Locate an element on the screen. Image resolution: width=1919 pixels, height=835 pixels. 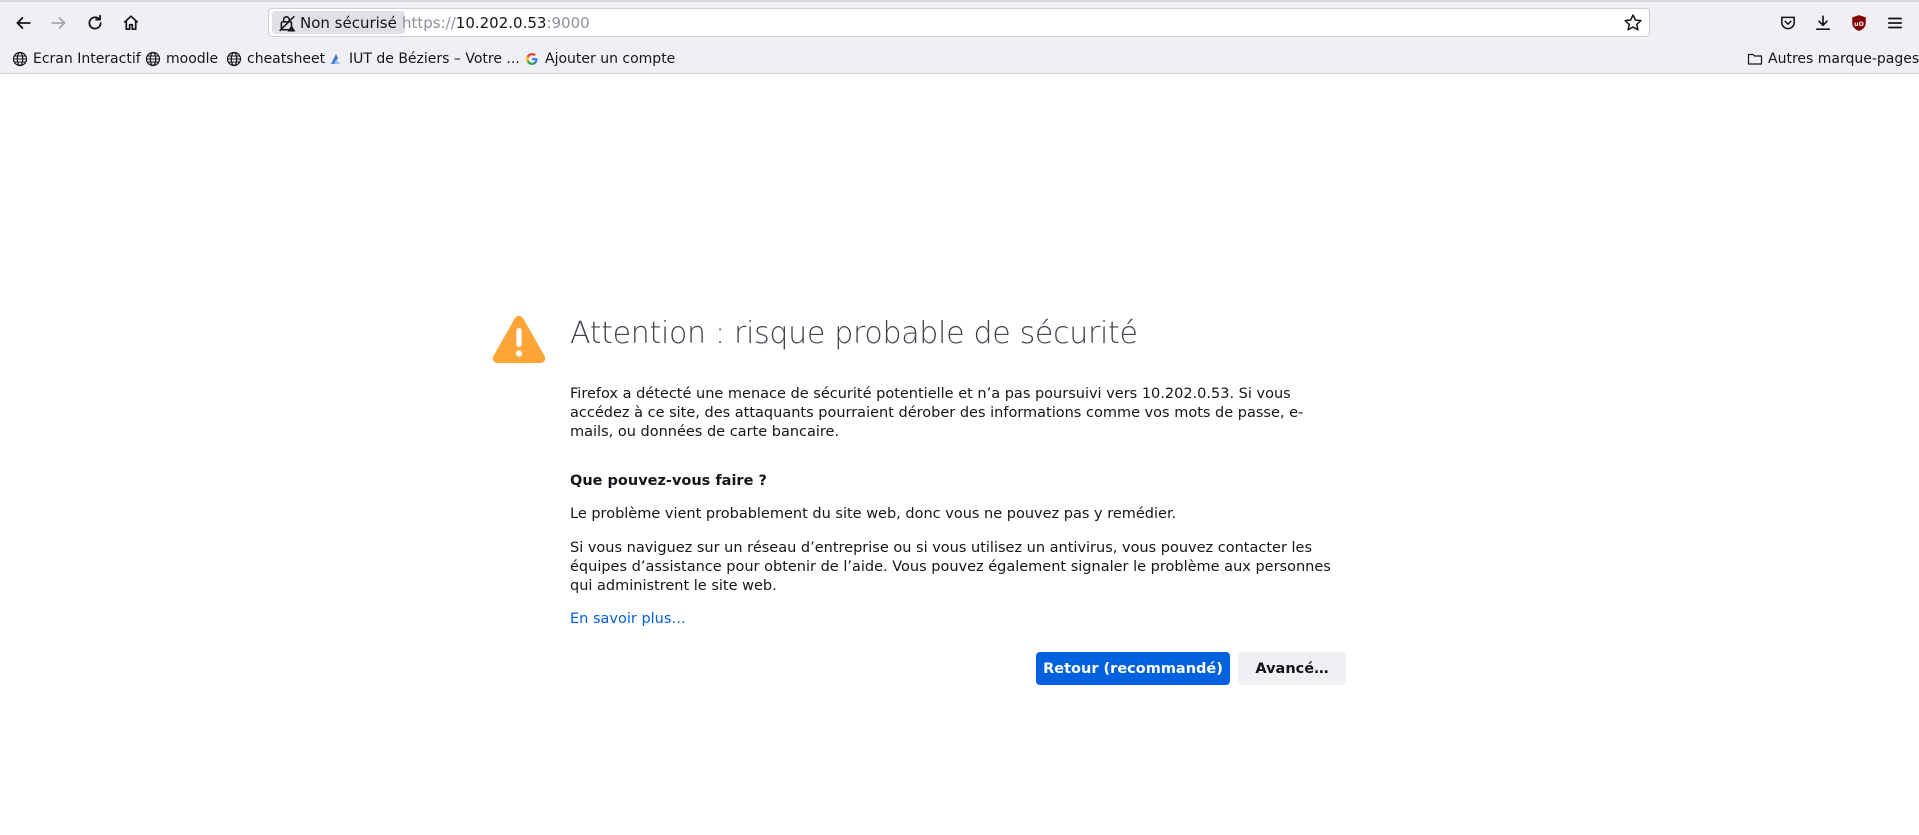
download-icon is located at coordinates (1823, 23).